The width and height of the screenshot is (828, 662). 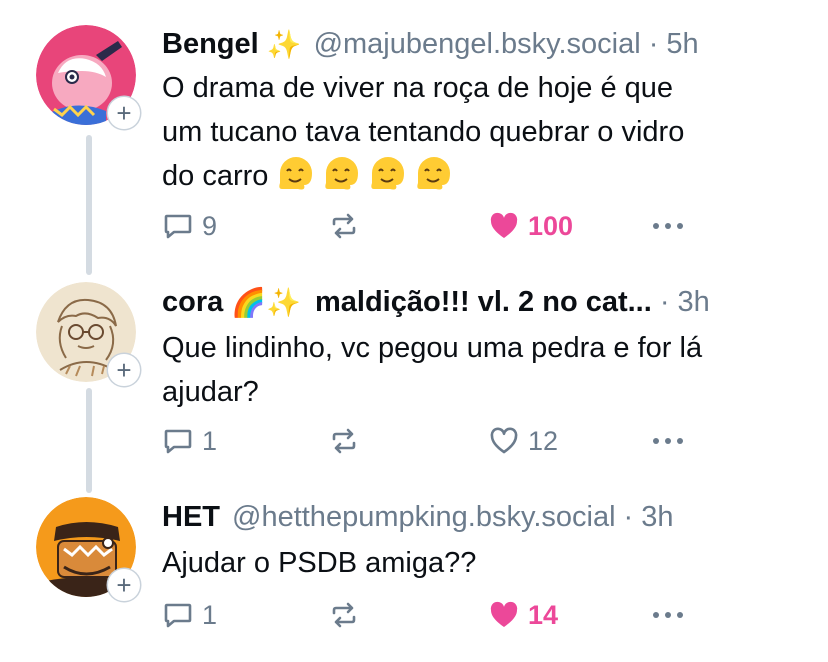 What do you see at coordinates (477, 44) in the screenshot?
I see `handle: @majubengel.bsky.social` at bounding box center [477, 44].